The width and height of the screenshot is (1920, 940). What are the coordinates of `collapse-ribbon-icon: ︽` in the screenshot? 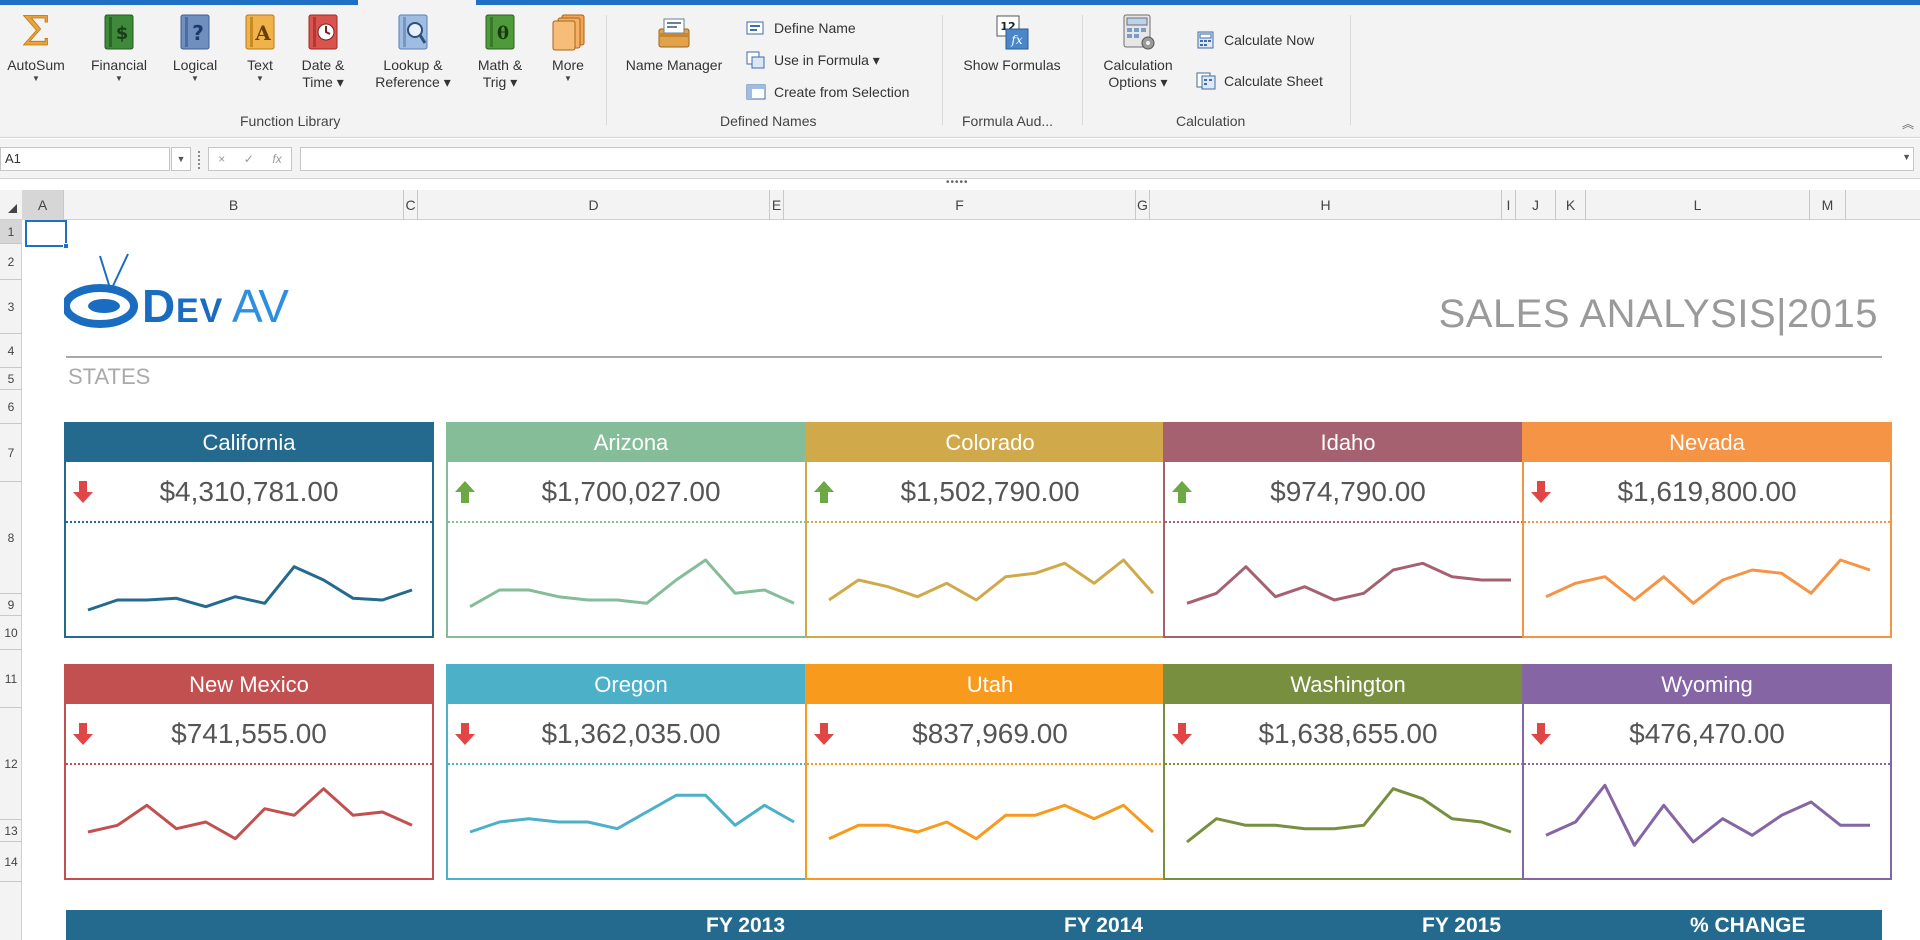 It's located at (1908, 123).